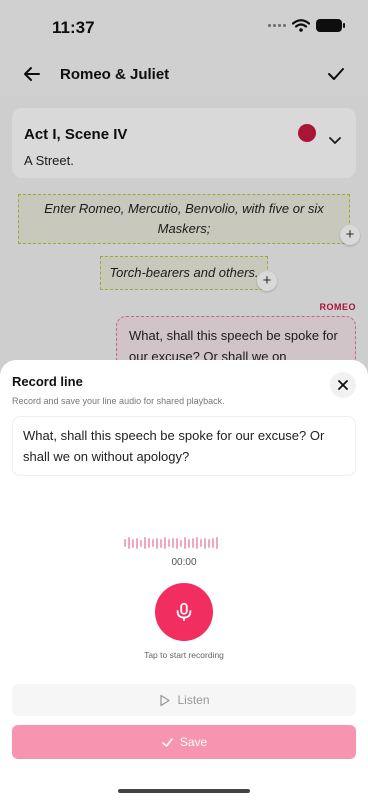 Image resolution: width=368 pixels, height=800 pixels. What do you see at coordinates (193, 700) in the screenshot?
I see `listen-label: Listen` at bounding box center [193, 700].